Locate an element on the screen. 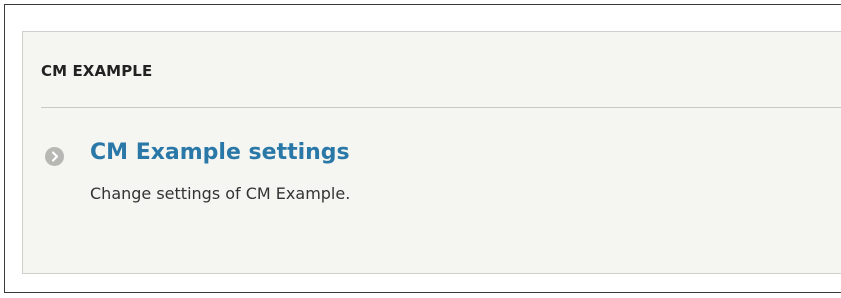 The width and height of the screenshot is (841, 298). item-description: Change settings of CM Example. is located at coordinates (220, 193).